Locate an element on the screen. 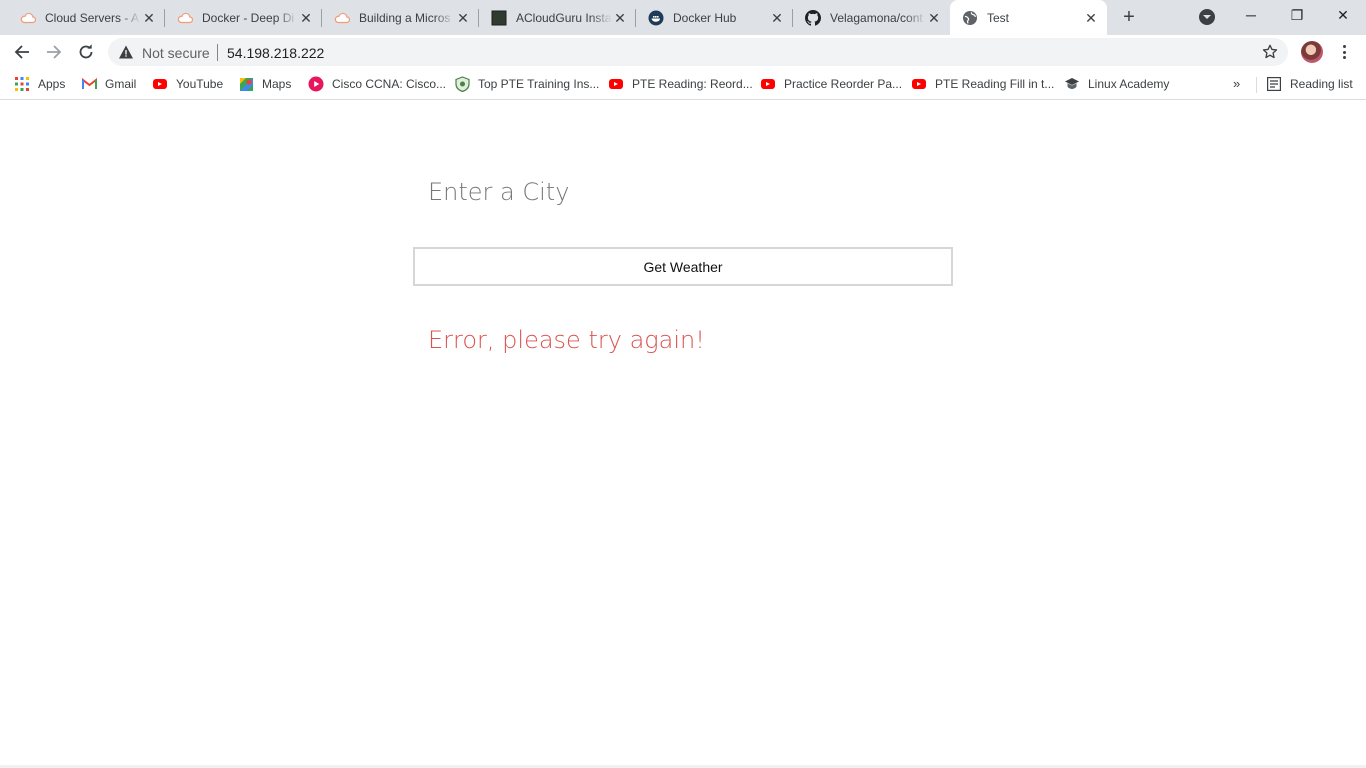 The height and width of the screenshot is (768, 1366). security-status: Not secure is located at coordinates (176, 53).